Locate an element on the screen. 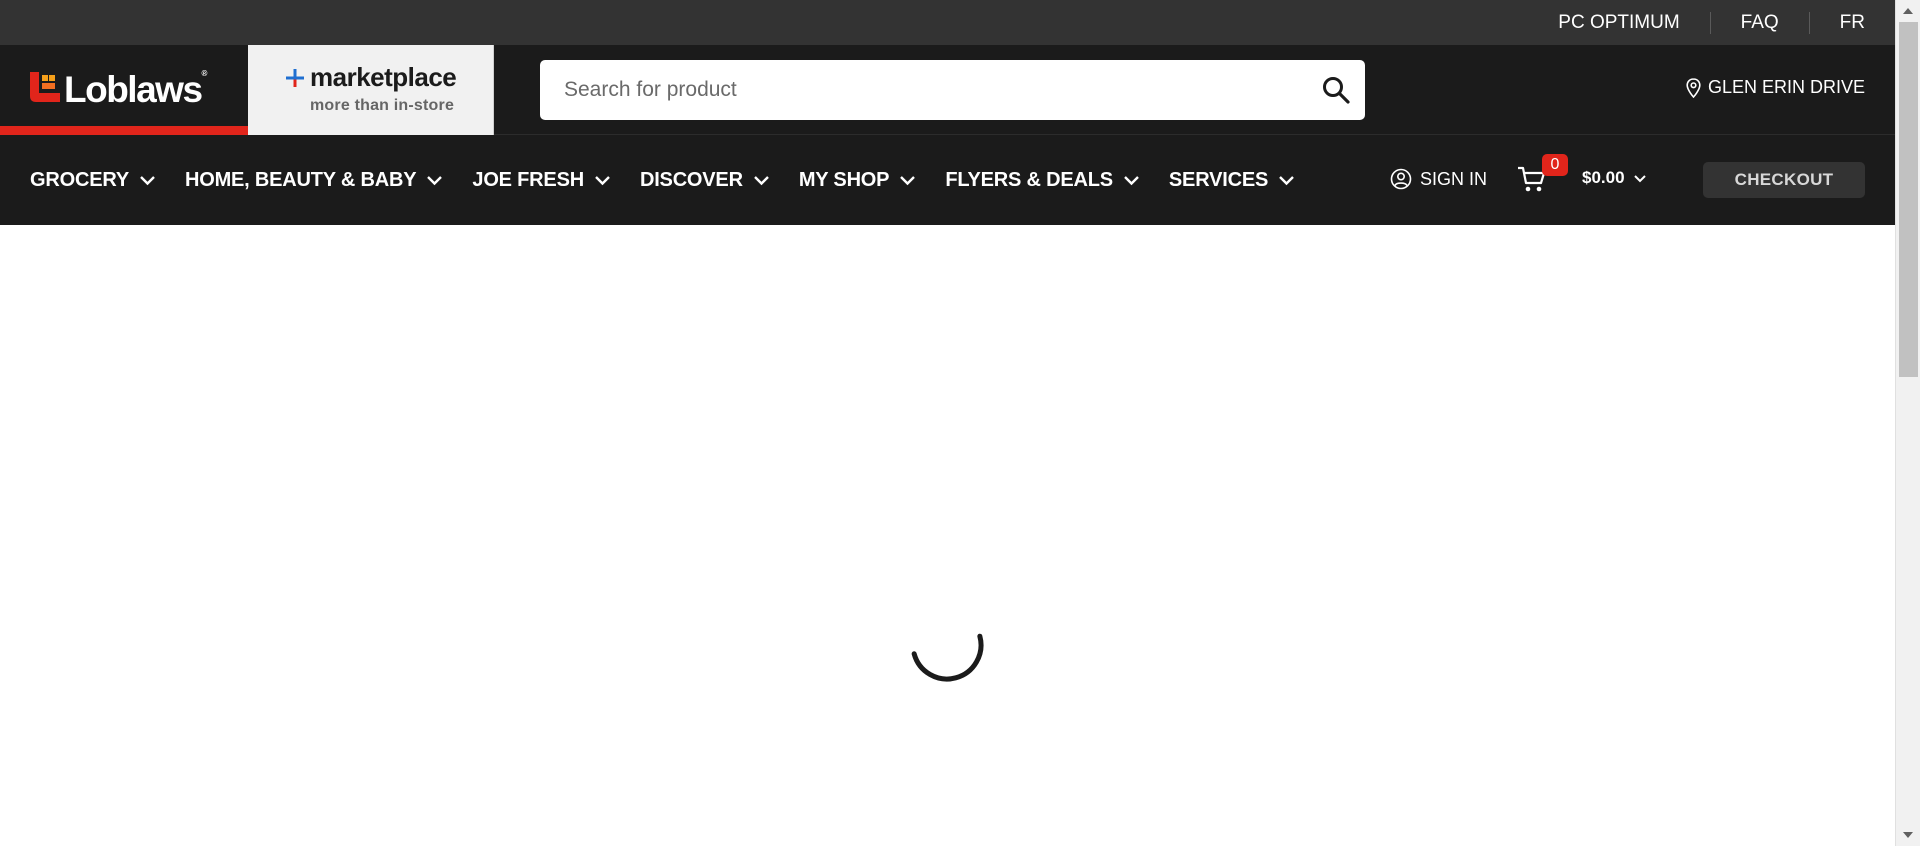 This screenshot has width=1920, height=846. search-icon is located at coordinates (1336, 90).